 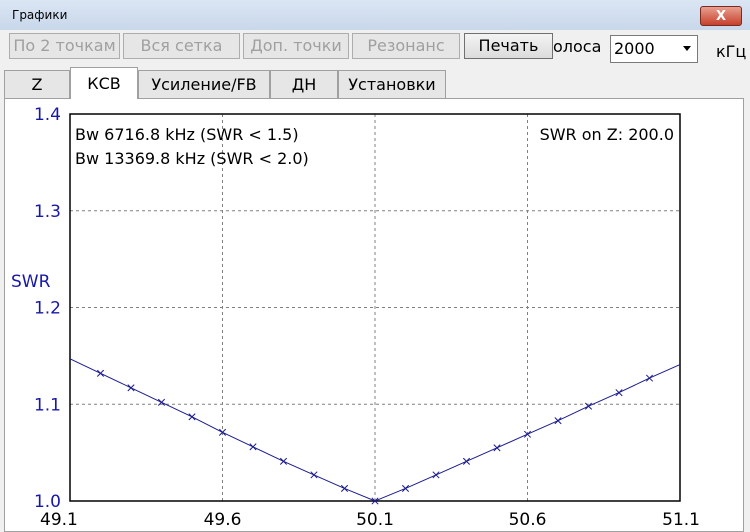 What do you see at coordinates (47, 115) in the screenshot?
I see `y-tick-label: 1.4` at bounding box center [47, 115].